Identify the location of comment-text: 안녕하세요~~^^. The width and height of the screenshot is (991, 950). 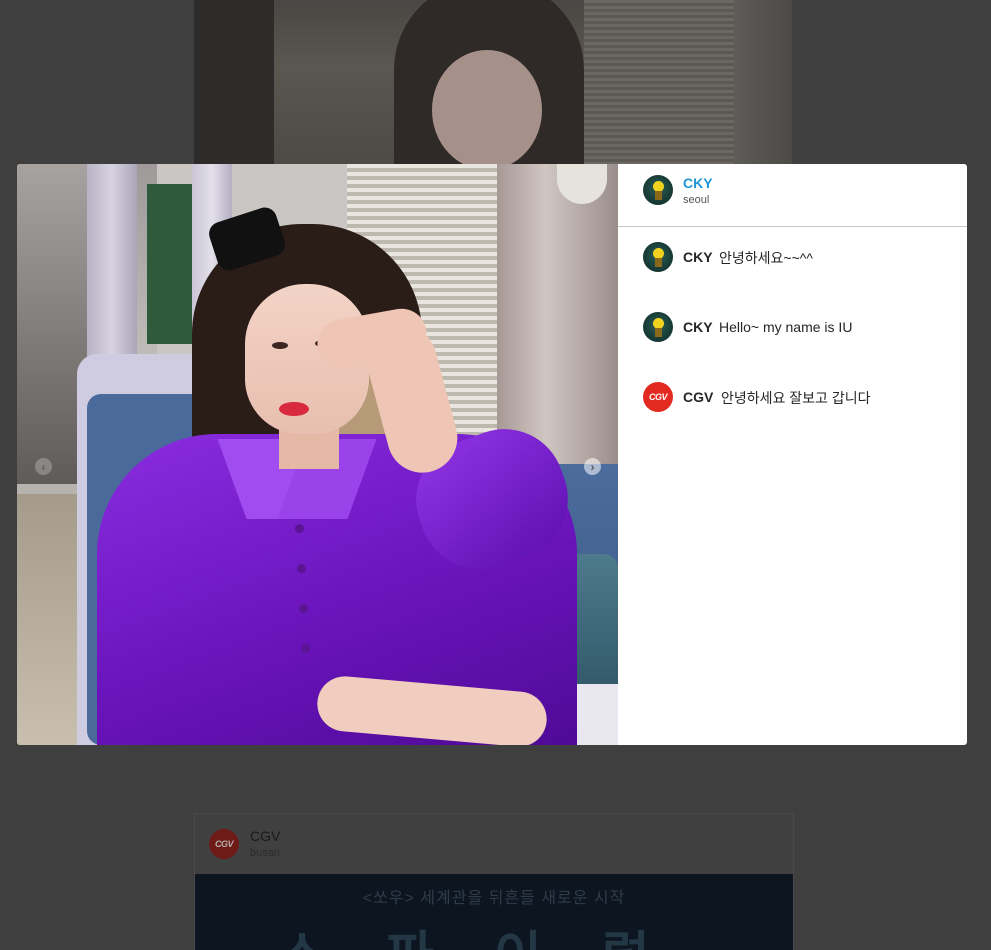
(766, 258).